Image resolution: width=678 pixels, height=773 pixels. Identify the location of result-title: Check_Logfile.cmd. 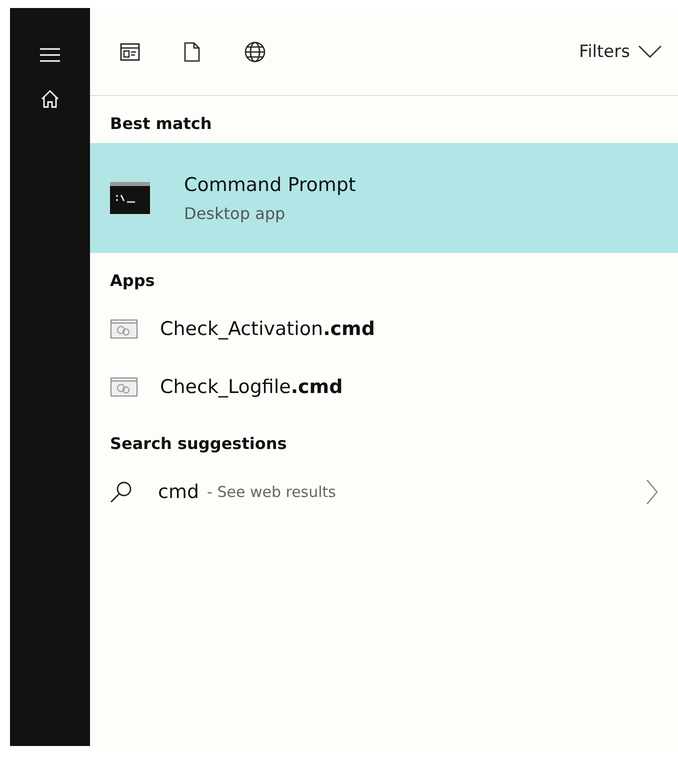
(251, 387).